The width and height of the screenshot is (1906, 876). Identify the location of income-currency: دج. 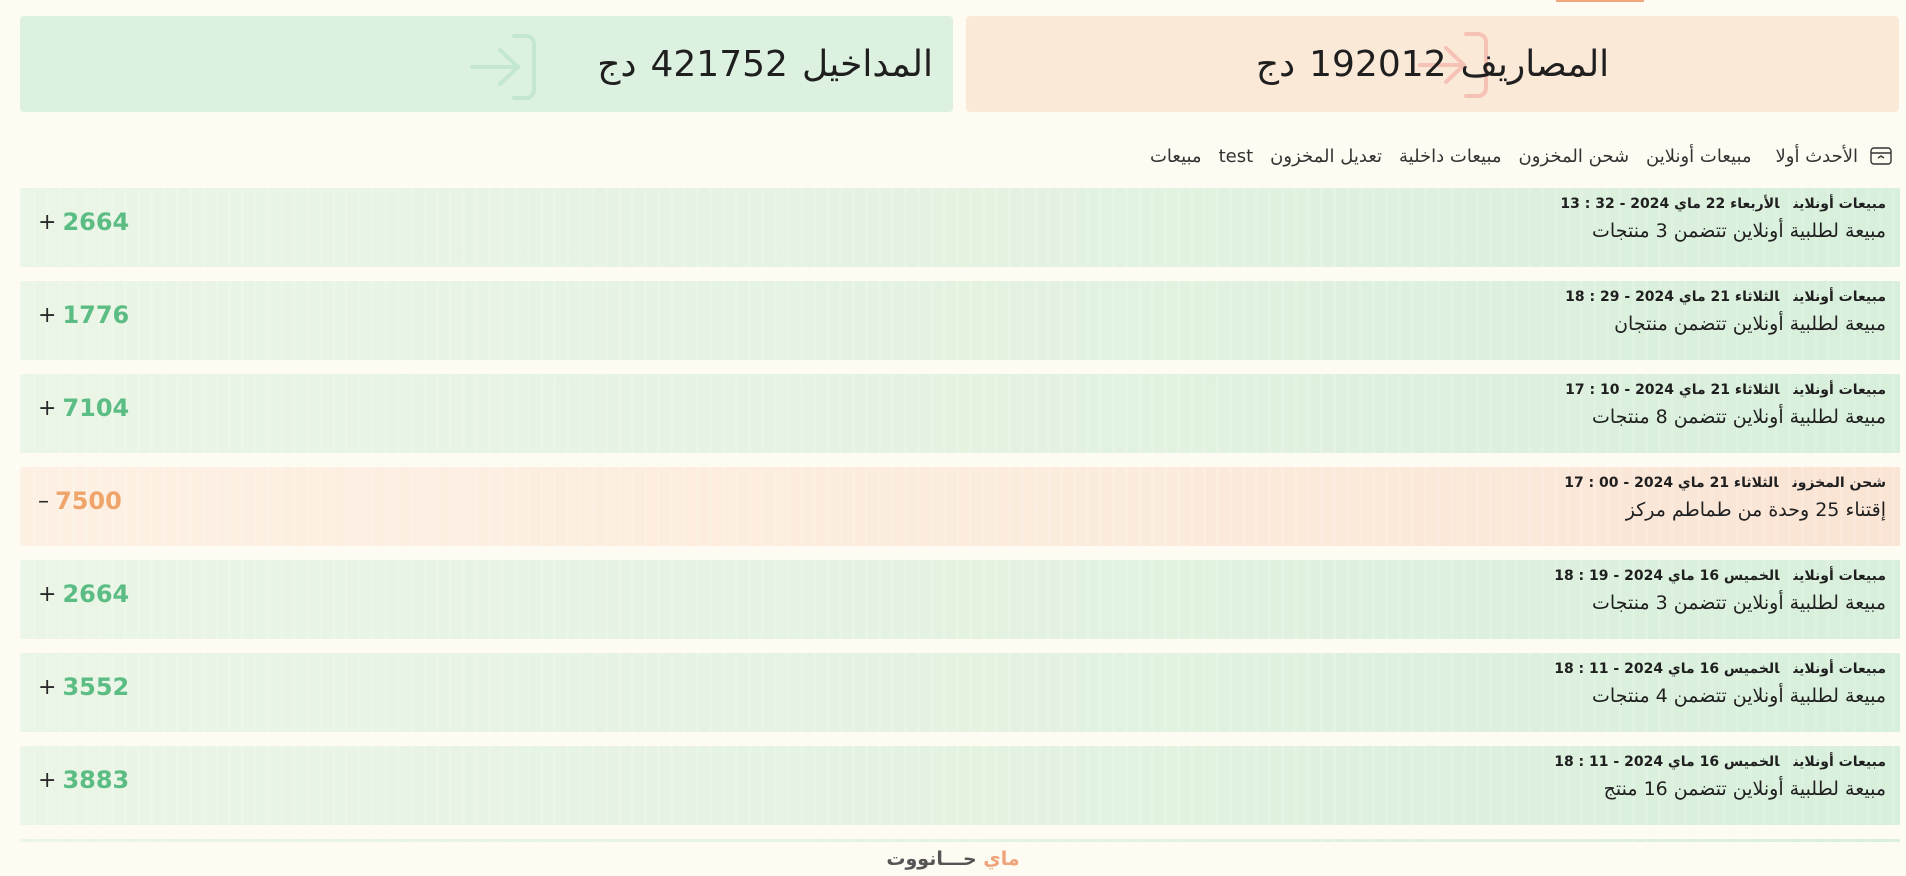
(617, 64).